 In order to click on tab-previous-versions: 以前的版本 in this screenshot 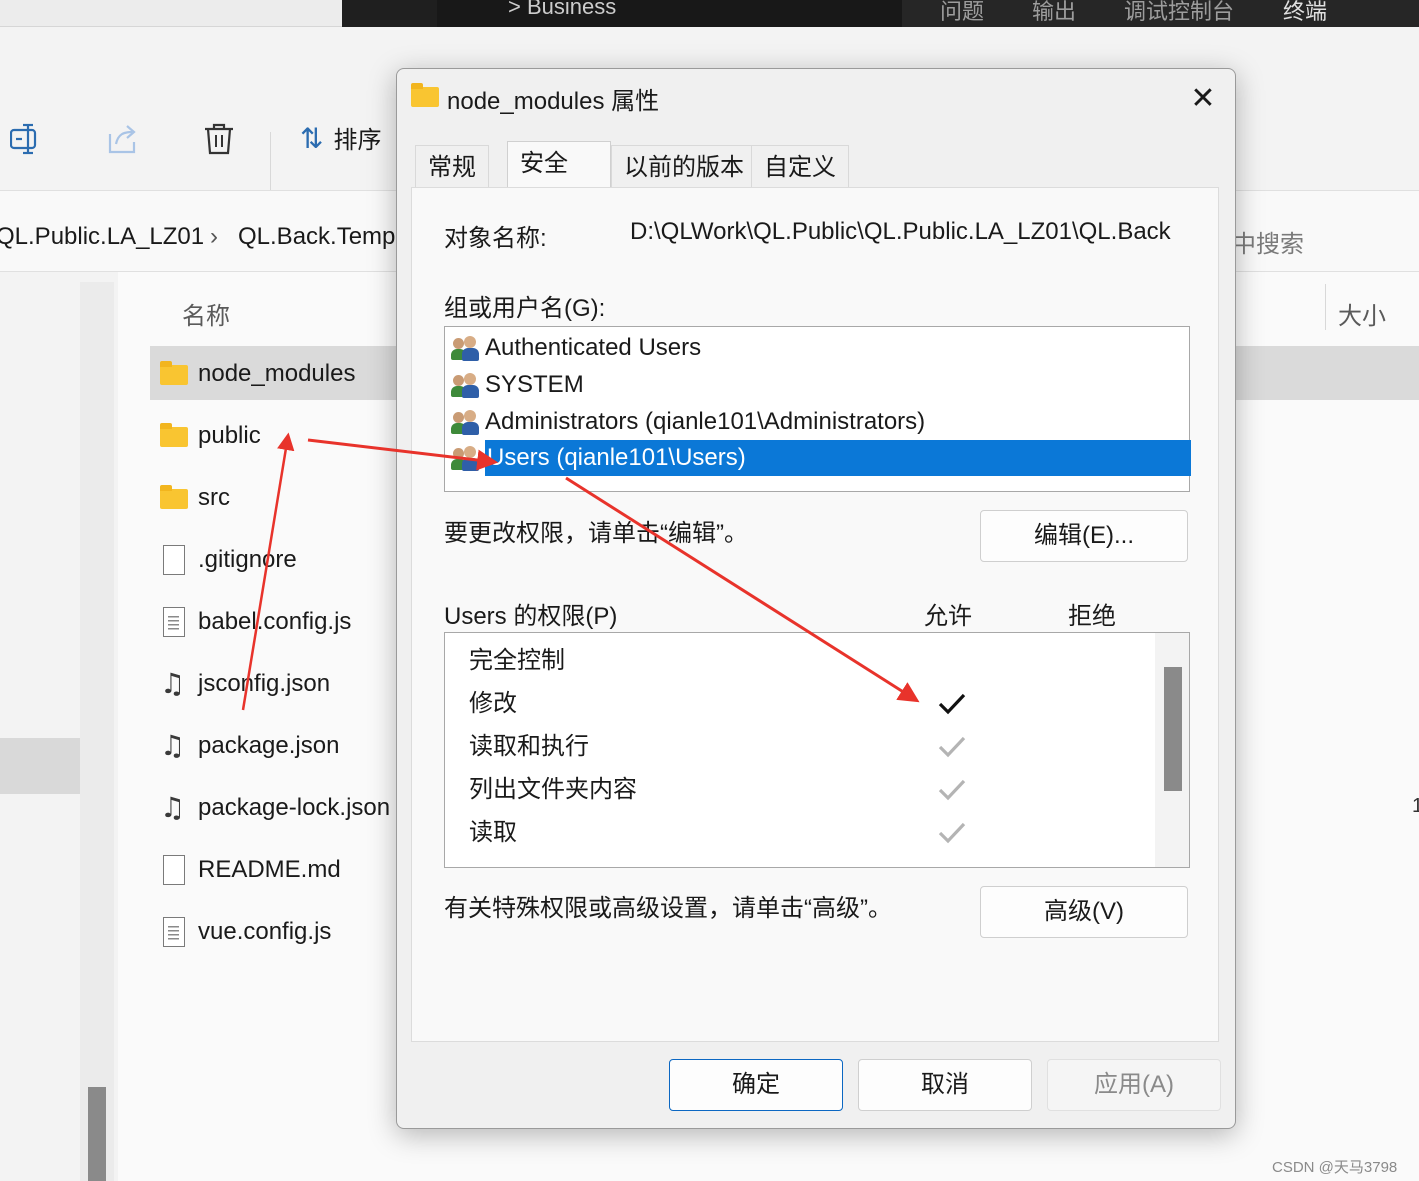, I will do `click(684, 167)`.